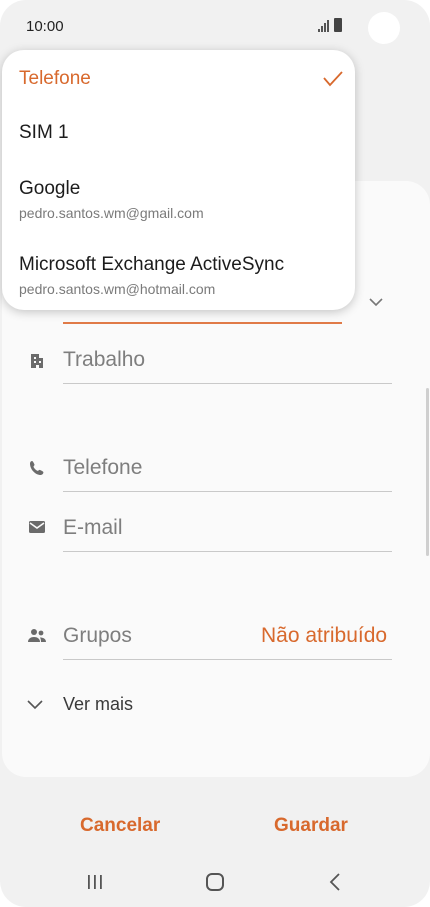 This screenshot has height=907, width=430. Describe the element at coordinates (227, 383) in the screenshot. I see `work-underline` at that location.